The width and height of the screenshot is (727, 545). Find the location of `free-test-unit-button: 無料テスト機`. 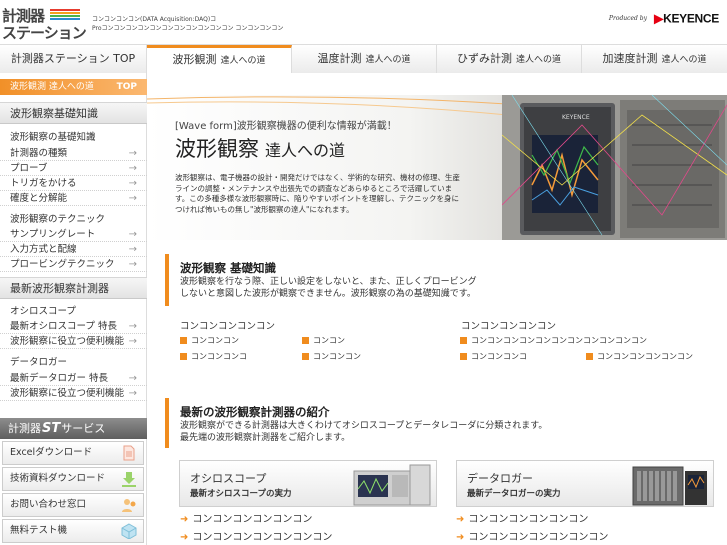

free-test-unit-button: 無料テスト機 is located at coordinates (73, 531).